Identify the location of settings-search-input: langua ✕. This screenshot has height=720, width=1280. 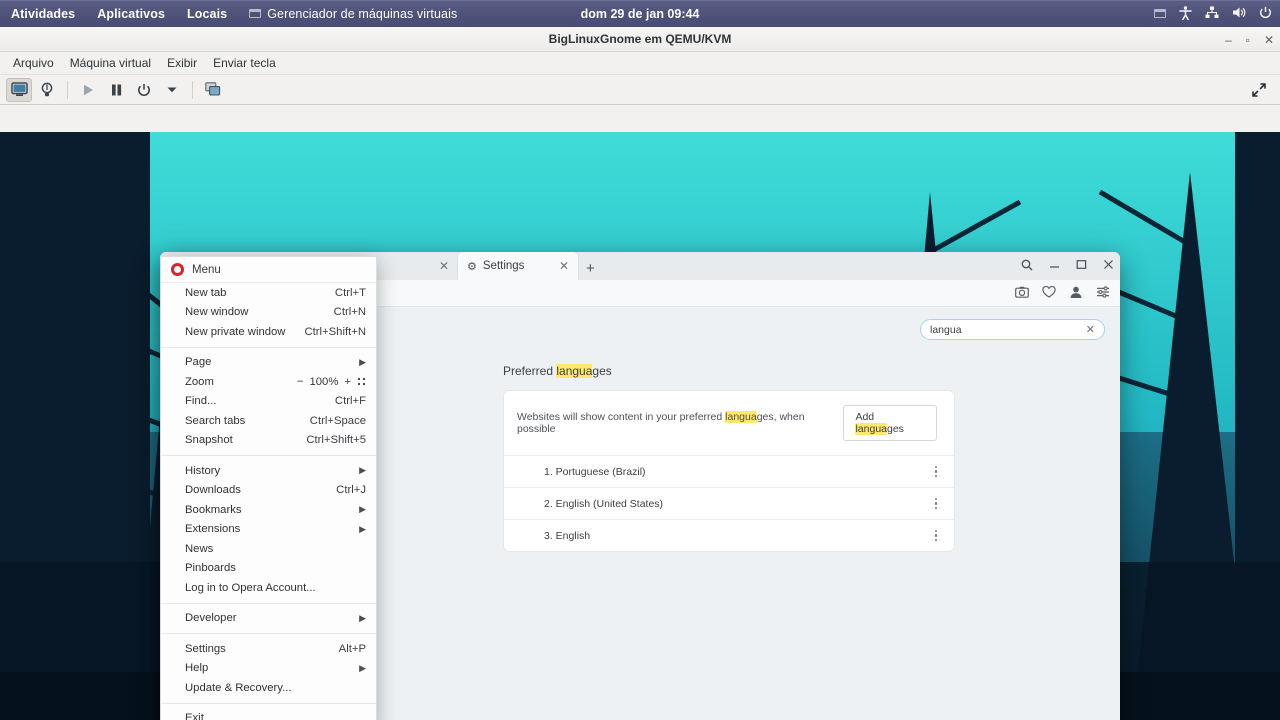
(1012, 329).